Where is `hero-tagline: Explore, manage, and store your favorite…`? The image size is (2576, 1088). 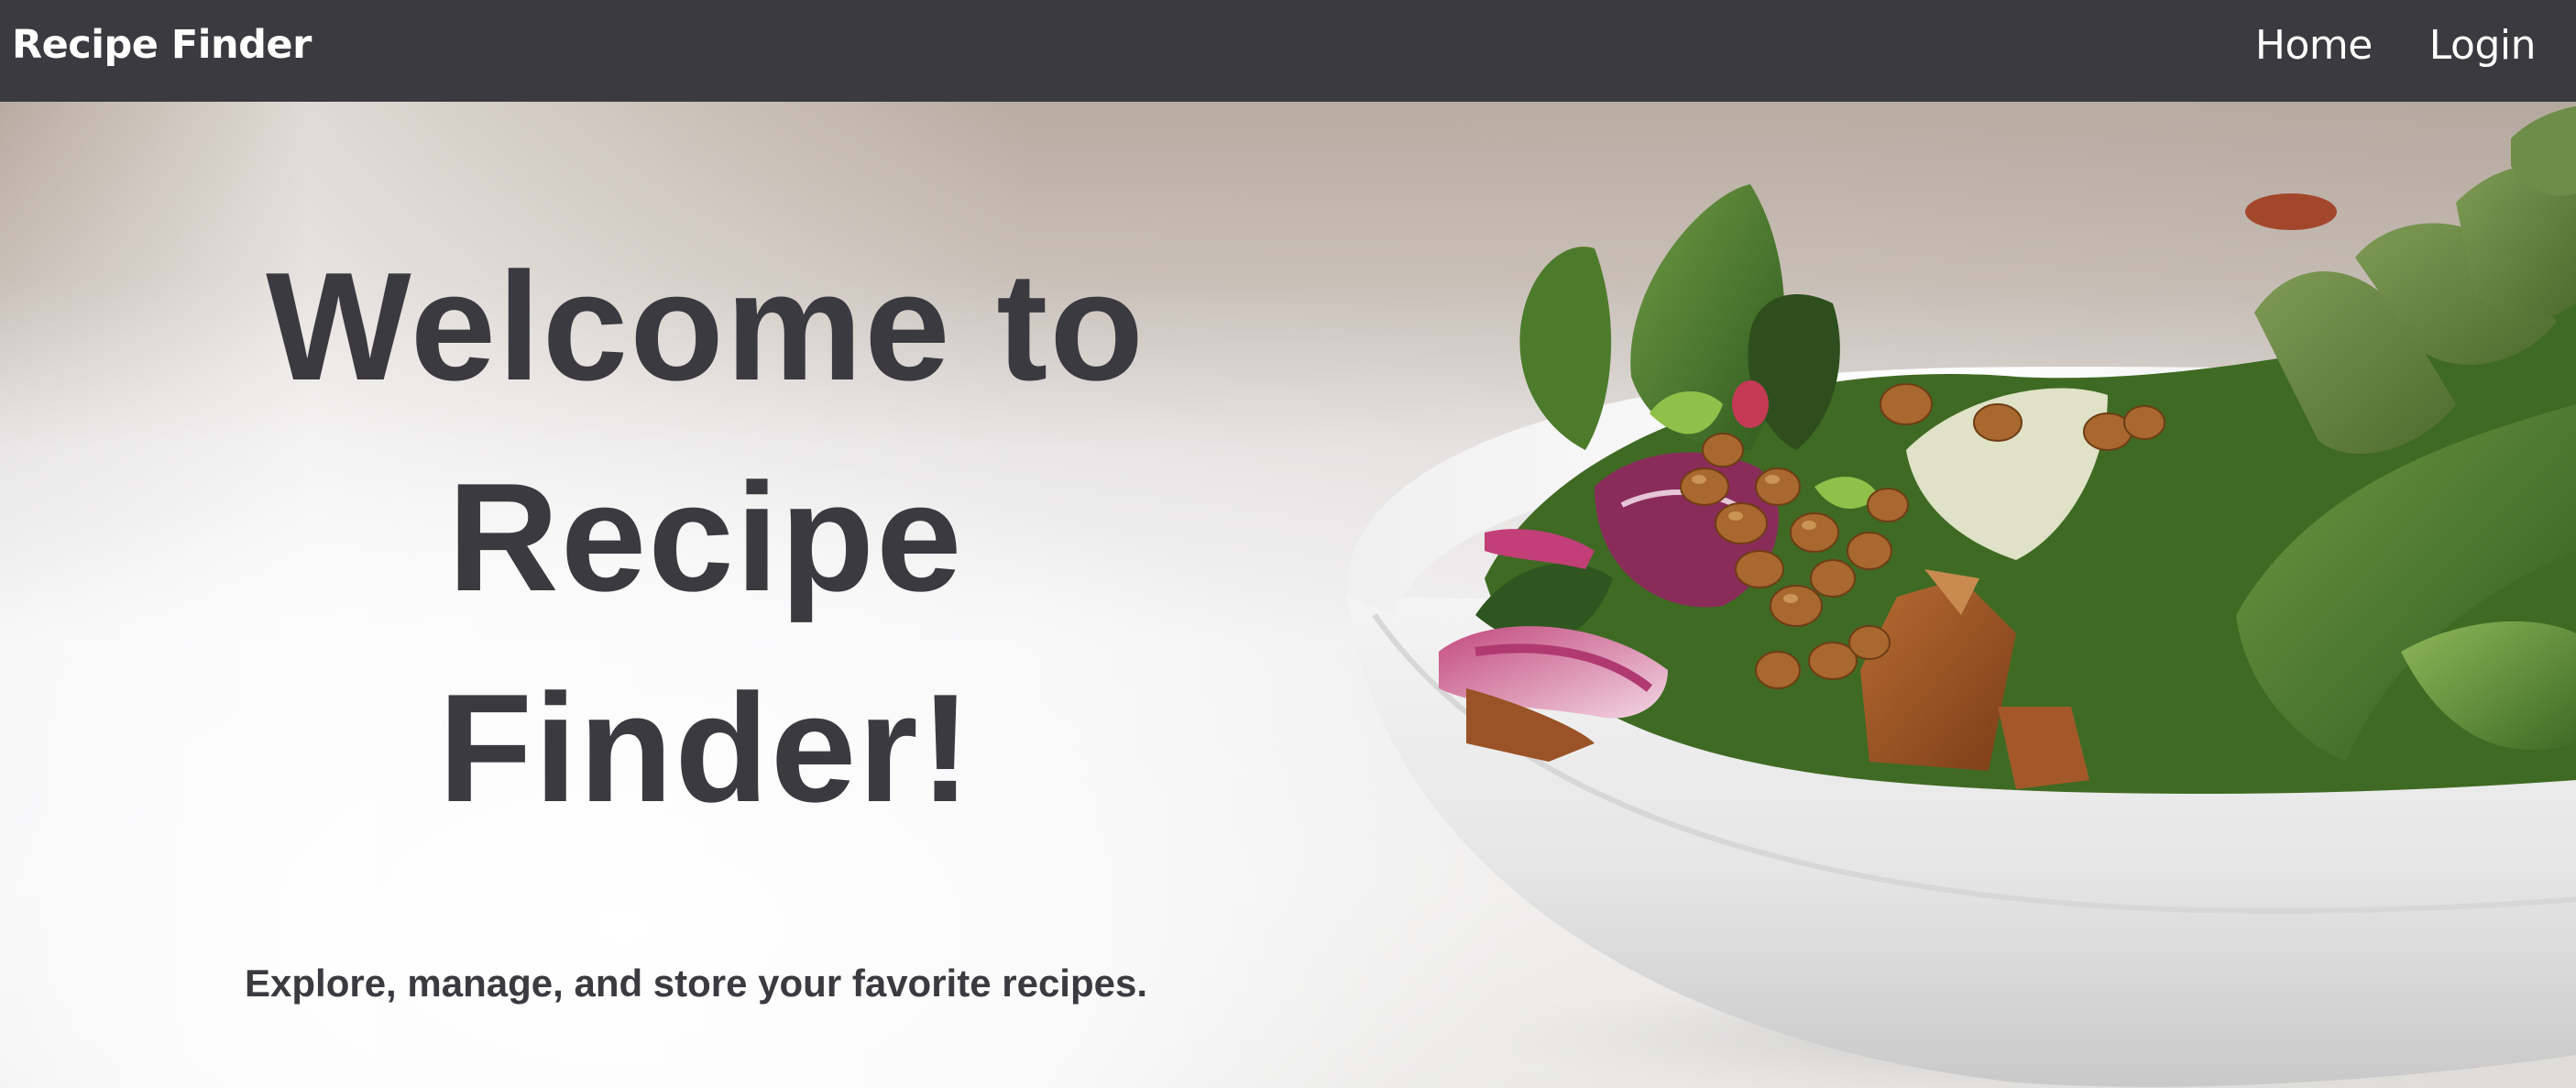
hero-tagline: Explore, manage, and store your favorite… is located at coordinates (696, 983).